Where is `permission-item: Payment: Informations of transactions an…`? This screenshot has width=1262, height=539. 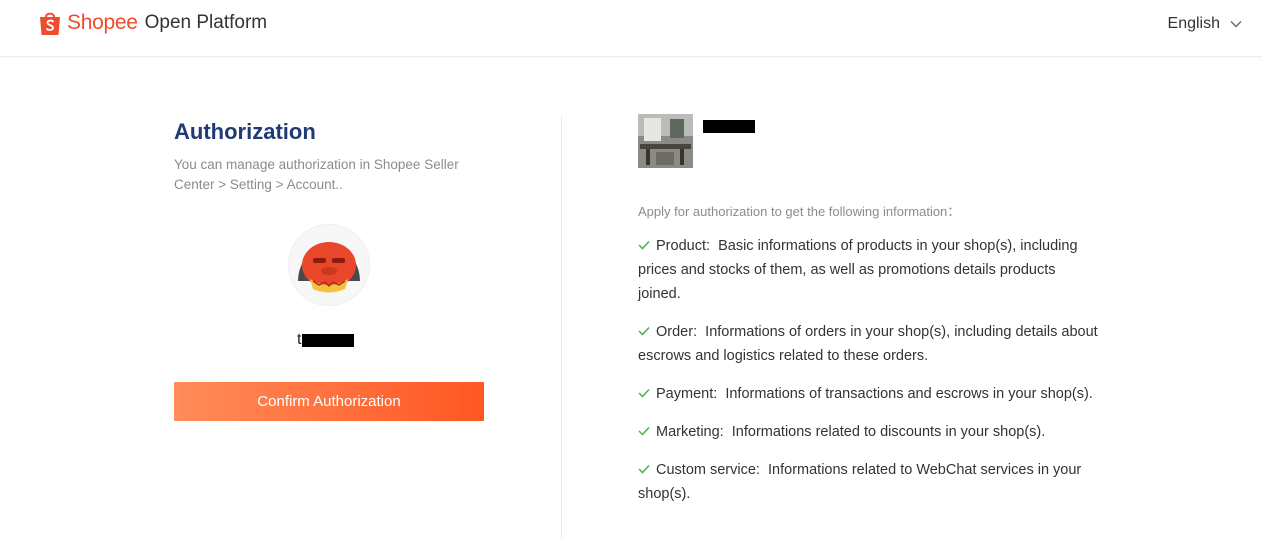
permission-item: Payment: Informations of transactions an… is located at coordinates (868, 394).